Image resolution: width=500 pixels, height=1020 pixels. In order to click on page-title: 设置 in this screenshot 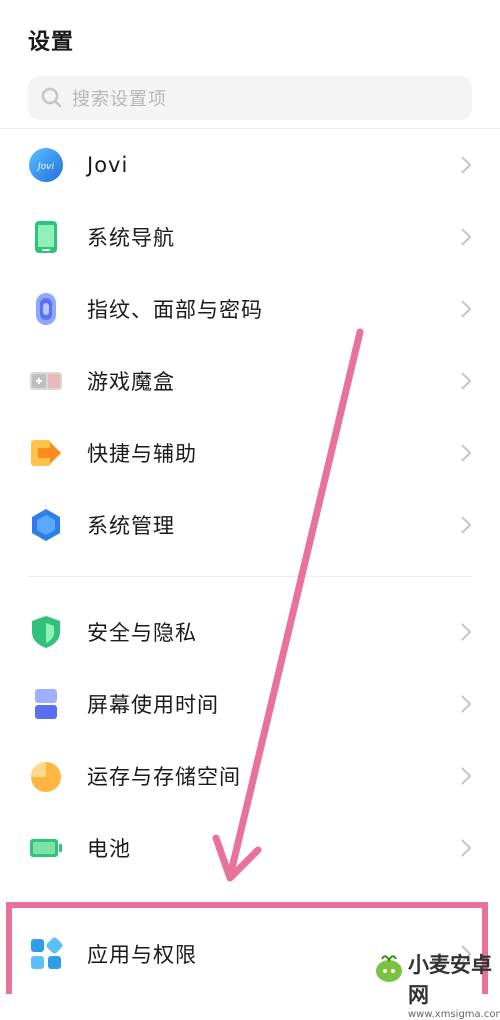, I will do `click(51, 42)`.